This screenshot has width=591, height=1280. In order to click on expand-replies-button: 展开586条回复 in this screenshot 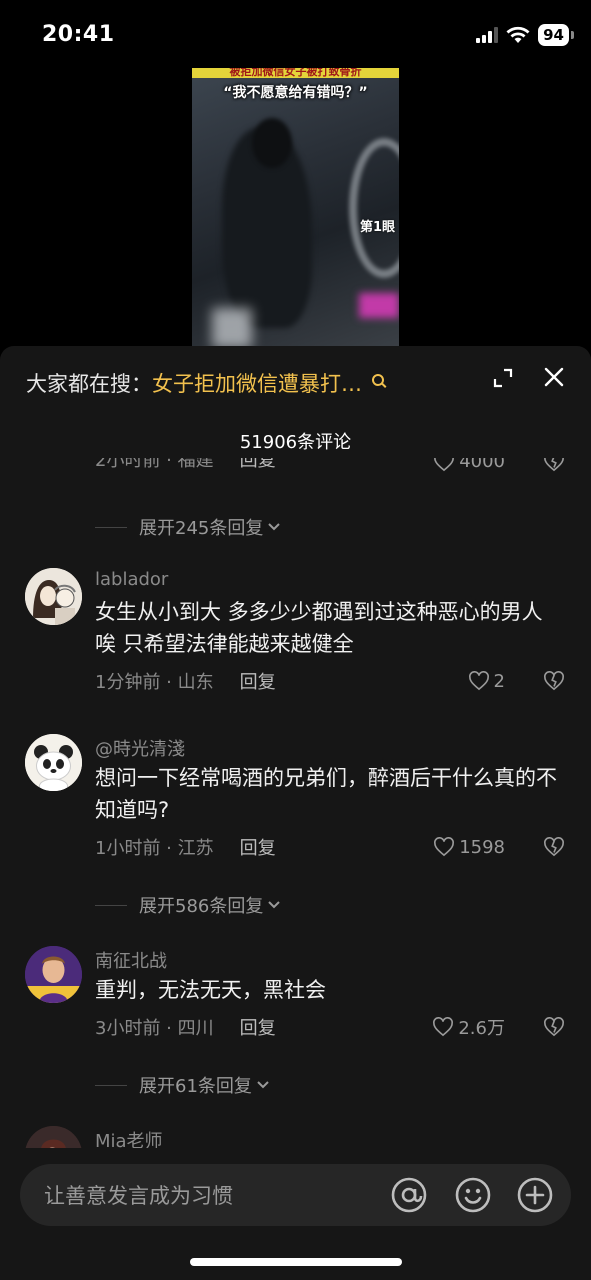, I will do `click(188, 905)`.